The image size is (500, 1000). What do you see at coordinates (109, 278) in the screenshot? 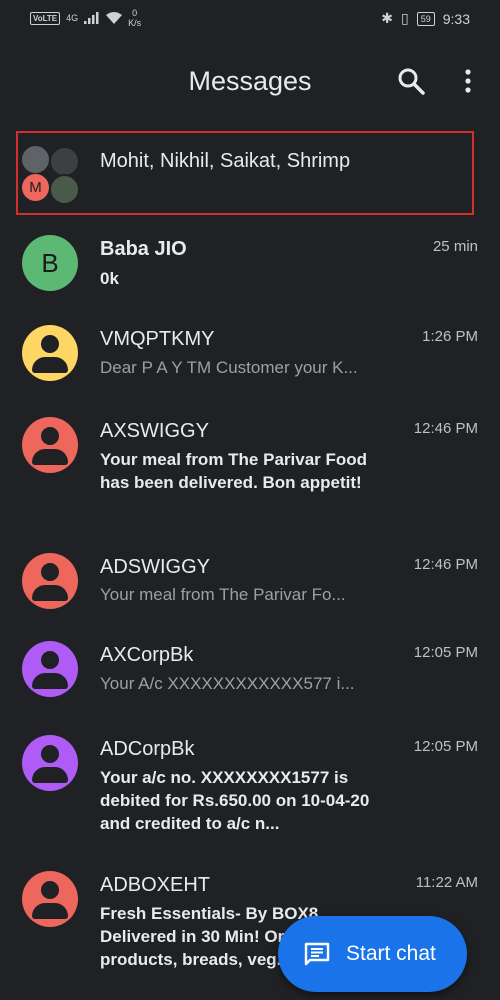
I see `conversation-snippet: 0k` at bounding box center [109, 278].